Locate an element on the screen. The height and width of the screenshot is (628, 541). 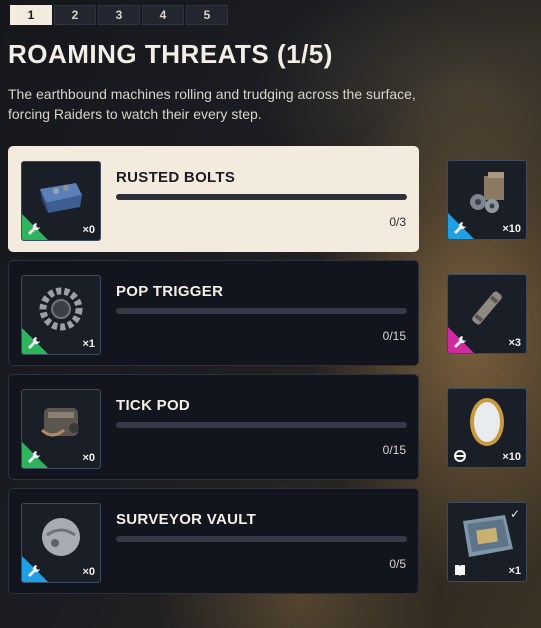
reward-slot: ✓ ×1 is located at coordinates (487, 542).